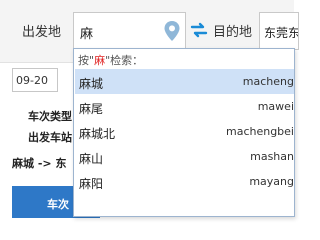 This screenshot has width=320, height=240. I want to click on departure-station-filter-label: 出发车站, so click(50, 137).